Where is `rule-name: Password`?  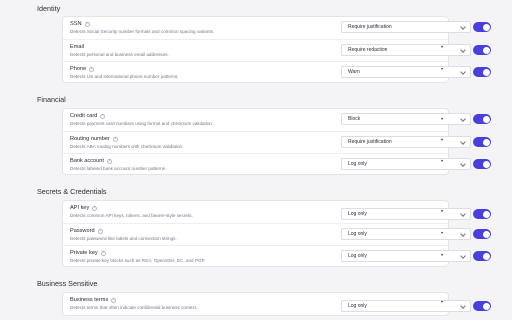 rule-name: Password is located at coordinates (82, 231).